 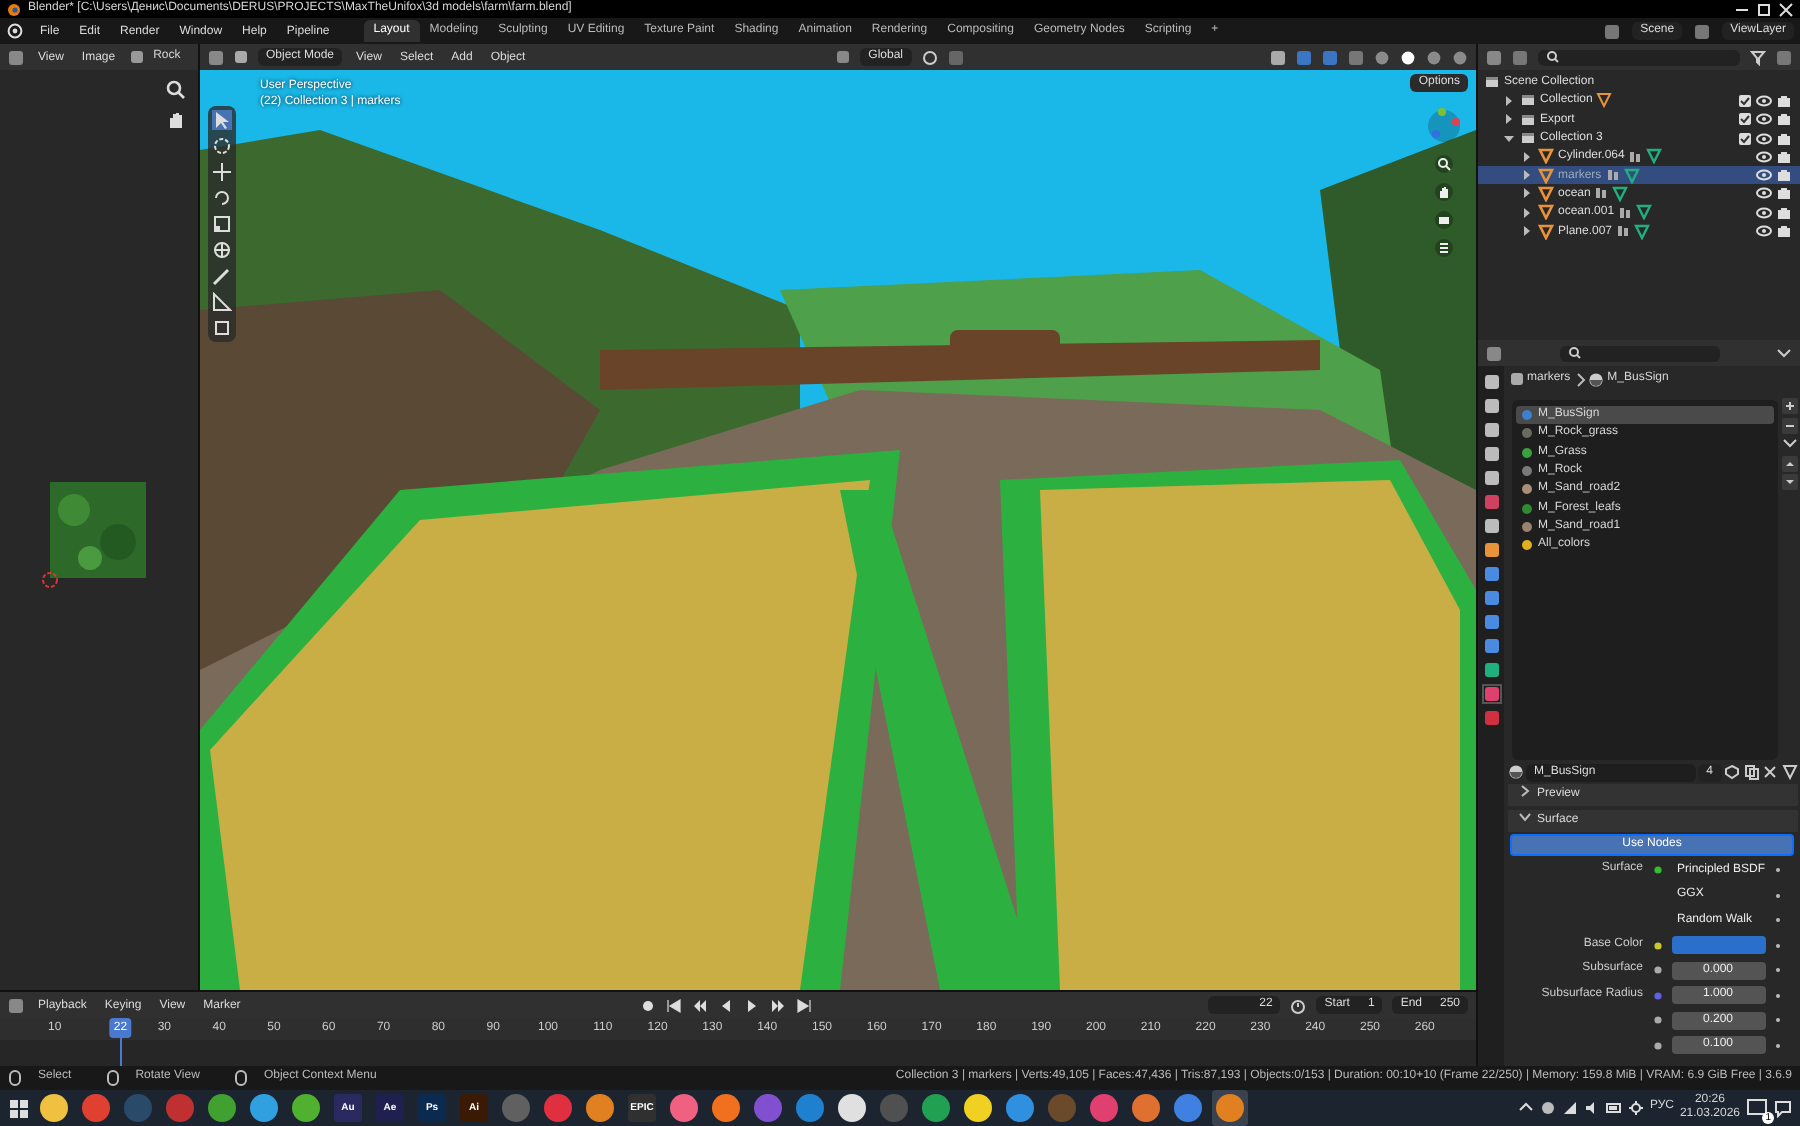 What do you see at coordinates (1553, 56) in the screenshot?
I see `search-icon` at bounding box center [1553, 56].